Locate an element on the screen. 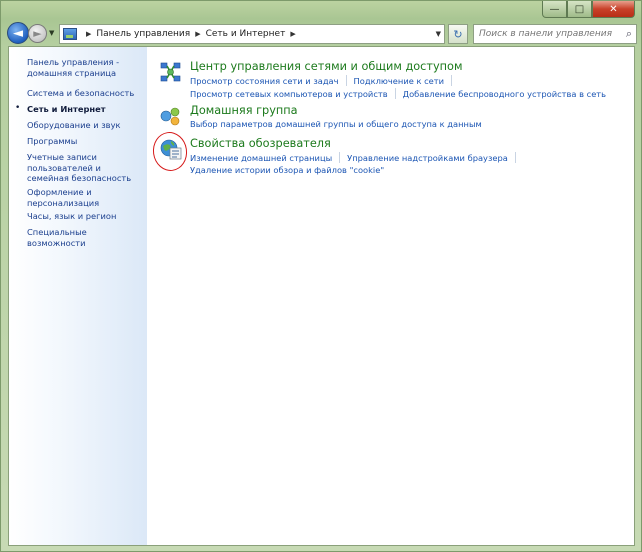 Image resolution: width=642 pixels, height=552 pixels. refresh-icon: ↻ is located at coordinates (458, 34).